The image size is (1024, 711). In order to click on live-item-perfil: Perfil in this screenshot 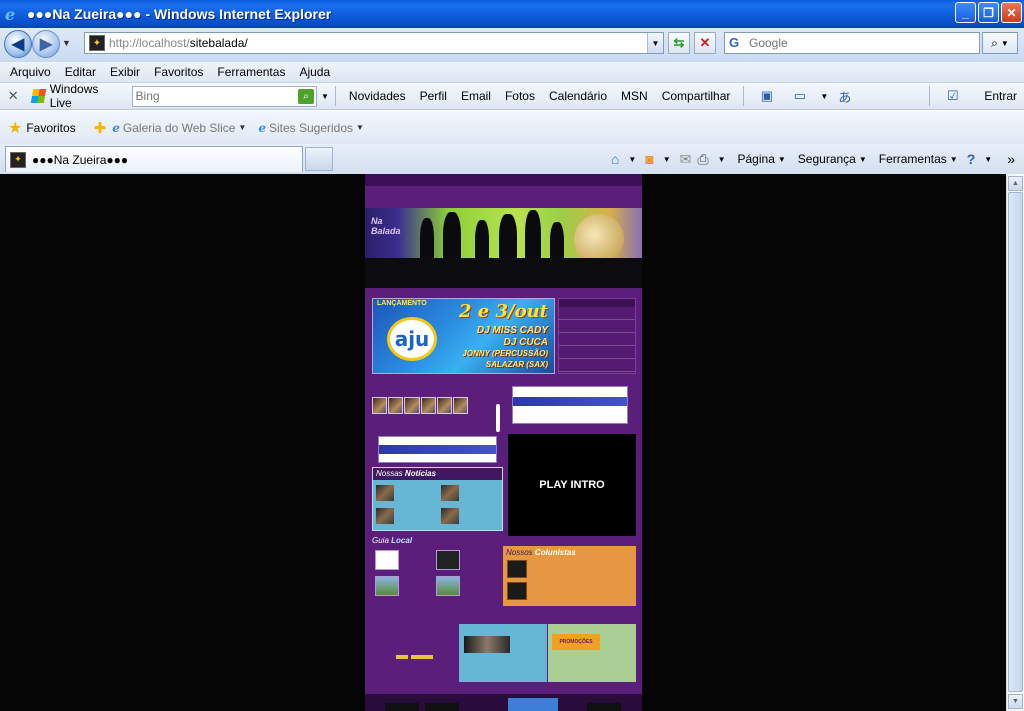, I will do `click(433, 96)`.